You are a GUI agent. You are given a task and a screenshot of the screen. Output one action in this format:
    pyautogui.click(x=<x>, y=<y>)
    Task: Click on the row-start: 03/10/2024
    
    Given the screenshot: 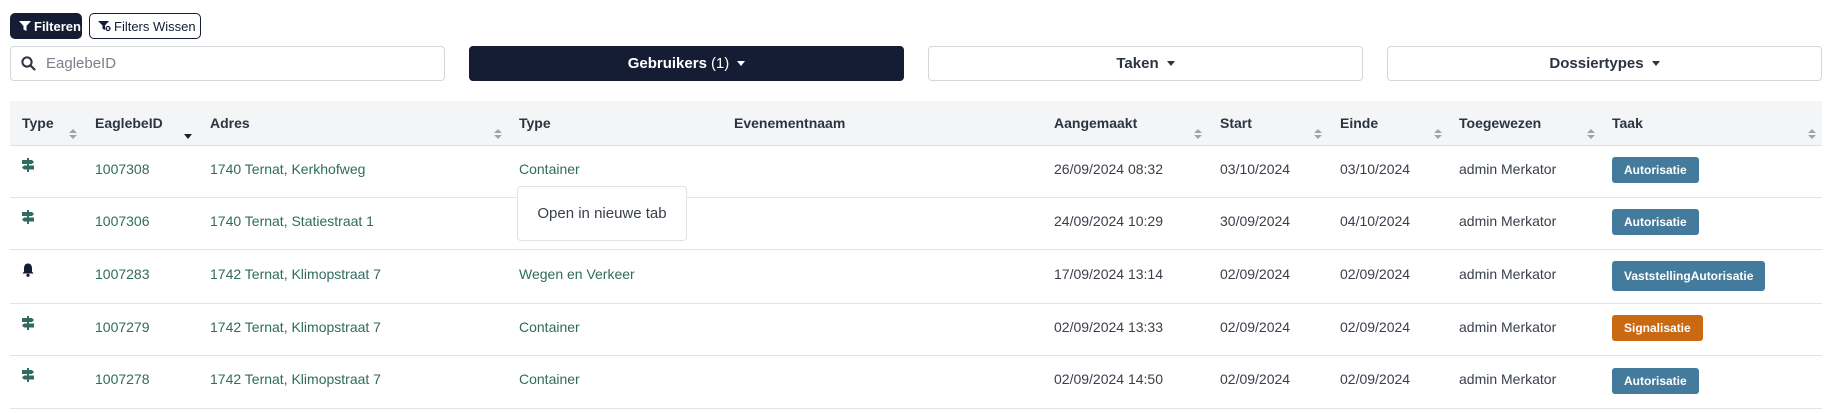 What is the action you would take?
    pyautogui.click(x=1255, y=169)
    